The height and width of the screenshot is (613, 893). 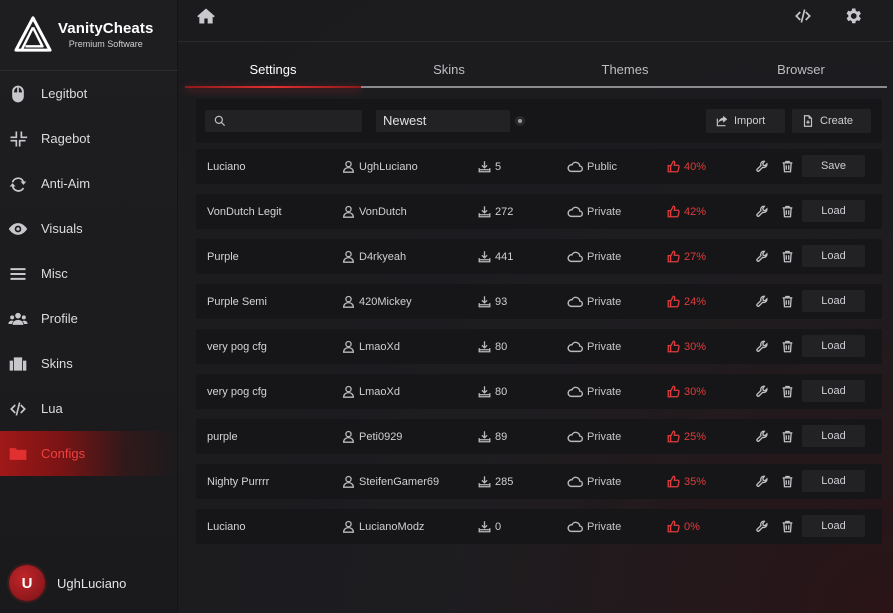 What do you see at coordinates (89, 408) in the screenshot?
I see `sidebar-item-lua: Lua` at bounding box center [89, 408].